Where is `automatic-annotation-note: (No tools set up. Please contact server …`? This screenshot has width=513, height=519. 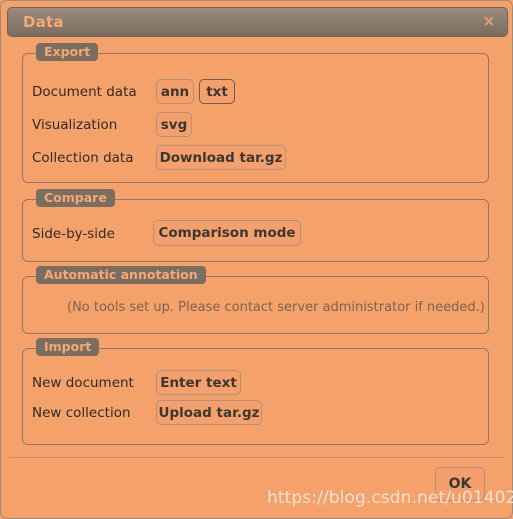
automatic-annotation-note: (No tools set up. Please contact server … is located at coordinates (276, 307).